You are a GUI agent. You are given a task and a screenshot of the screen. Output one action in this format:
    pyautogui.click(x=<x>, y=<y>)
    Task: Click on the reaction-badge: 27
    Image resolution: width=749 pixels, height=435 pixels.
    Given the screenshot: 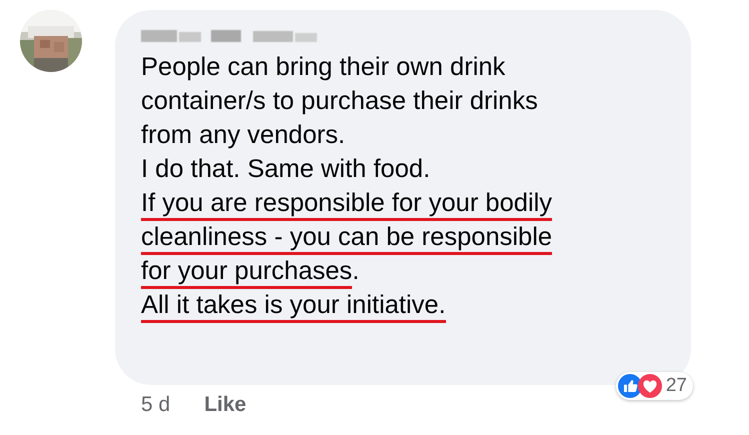 What is the action you would take?
    pyautogui.click(x=654, y=386)
    